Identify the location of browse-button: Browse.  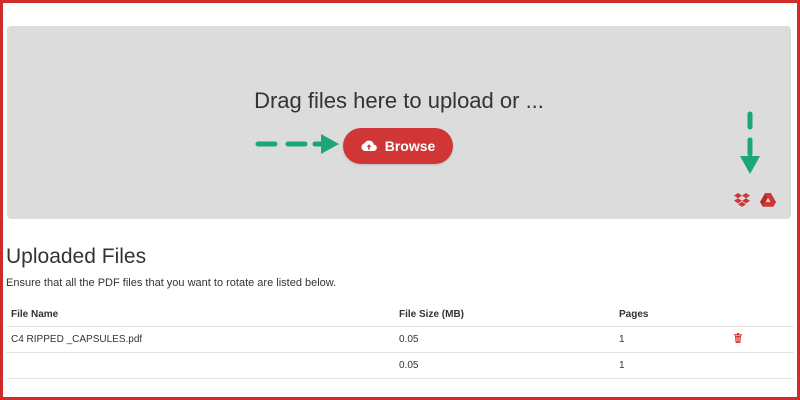
(398, 146).